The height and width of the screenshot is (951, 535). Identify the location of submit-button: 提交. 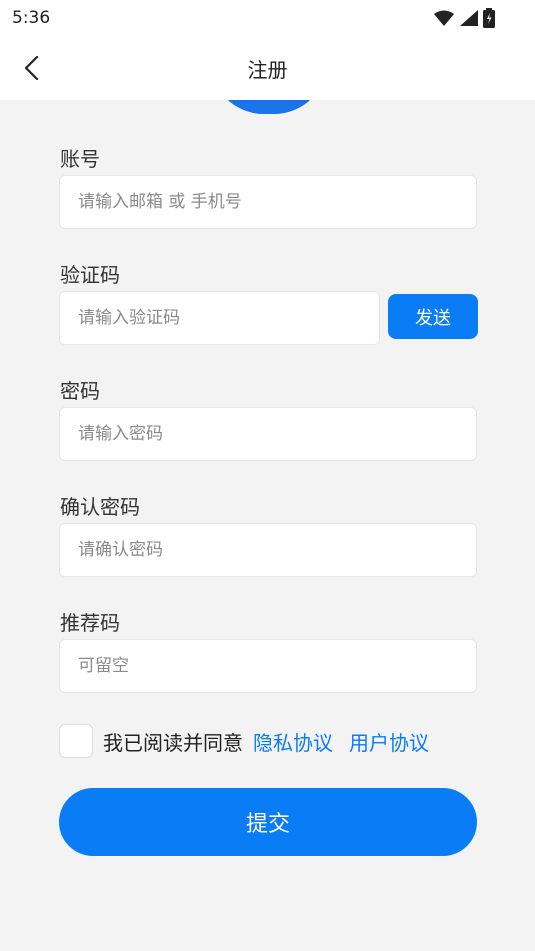
(268, 822).